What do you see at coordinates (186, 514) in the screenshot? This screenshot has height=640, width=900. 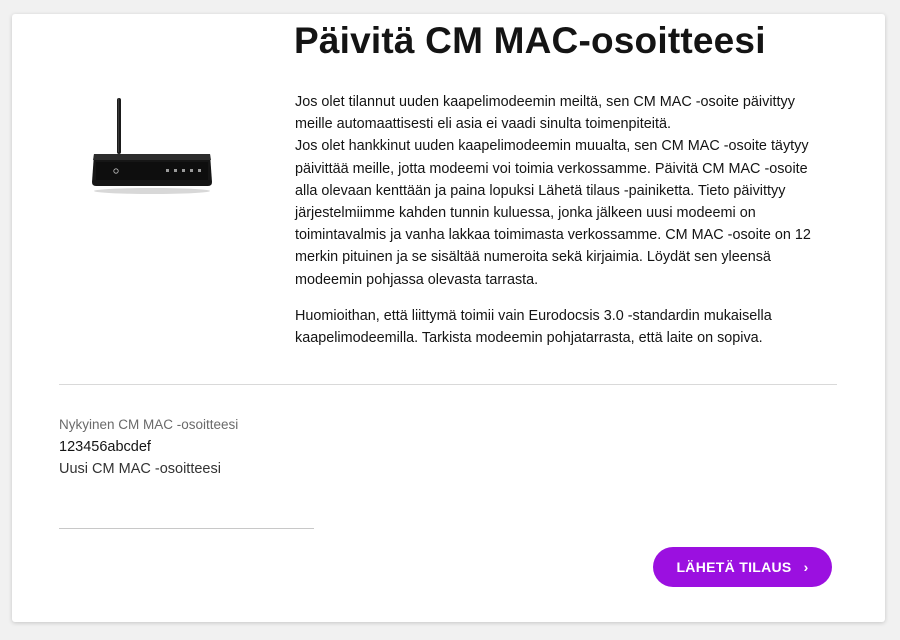 I see `new-mac-input` at bounding box center [186, 514].